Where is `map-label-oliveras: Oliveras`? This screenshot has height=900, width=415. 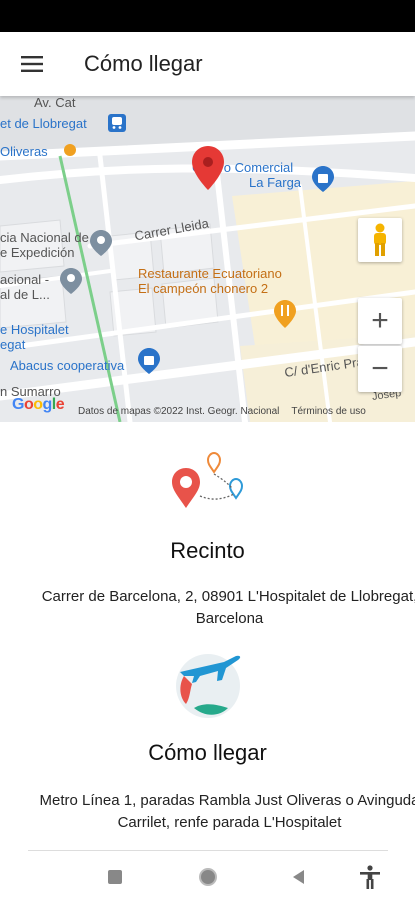 map-label-oliveras: Oliveras is located at coordinates (24, 151).